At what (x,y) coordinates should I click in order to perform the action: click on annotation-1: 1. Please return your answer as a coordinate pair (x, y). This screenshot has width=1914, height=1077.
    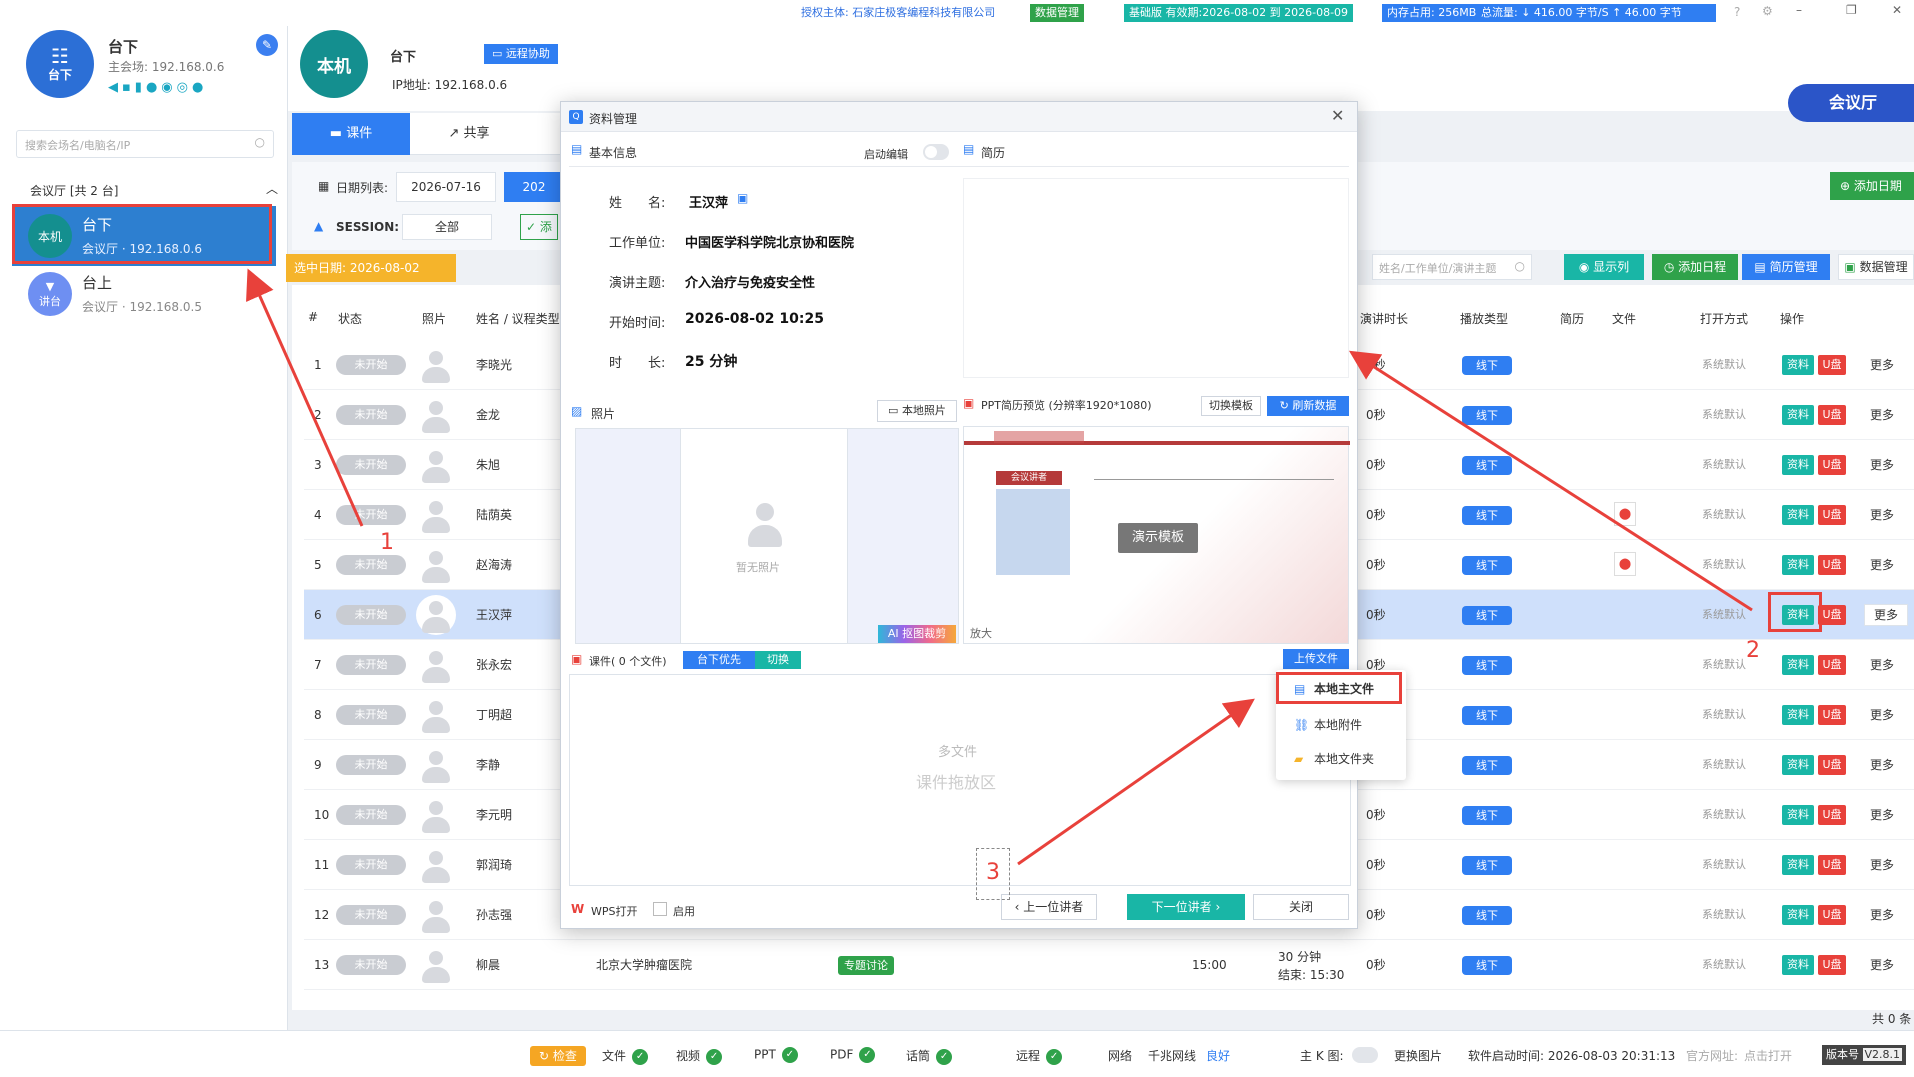
    Looking at the image, I should click on (387, 542).